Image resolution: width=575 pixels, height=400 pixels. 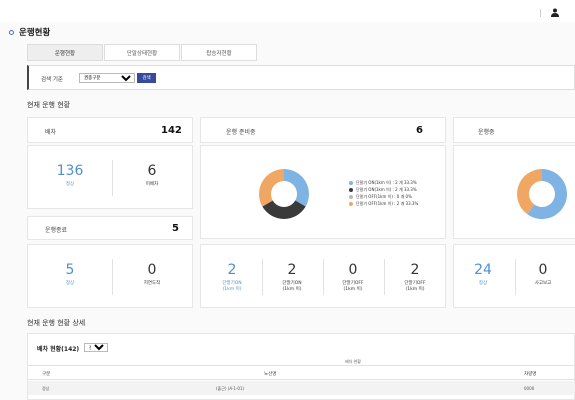 What do you see at coordinates (241, 132) in the screenshot?
I see `preparing-label: 운행 준비중` at bounding box center [241, 132].